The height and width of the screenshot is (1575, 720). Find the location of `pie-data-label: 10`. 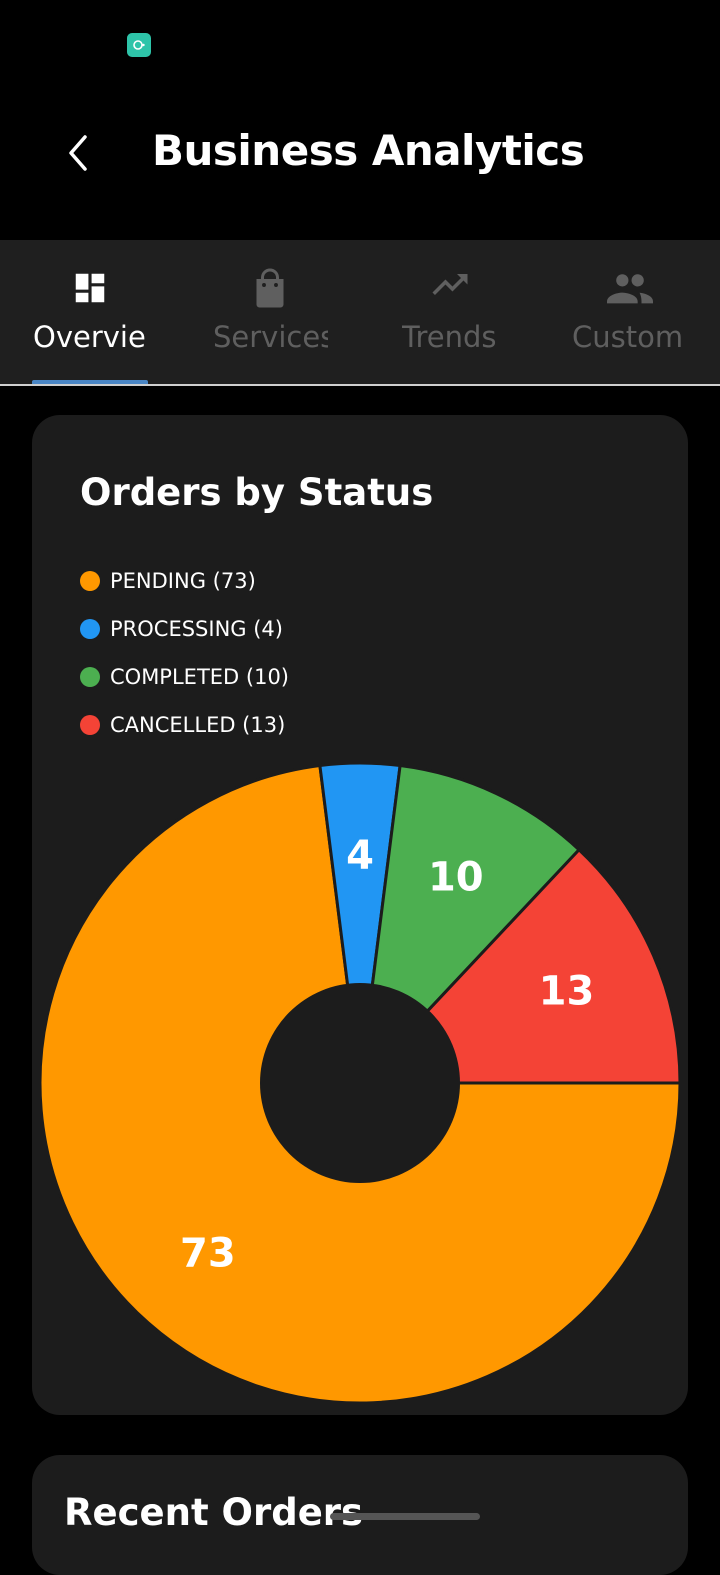

pie-data-label: 10 is located at coordinates (456, 877).